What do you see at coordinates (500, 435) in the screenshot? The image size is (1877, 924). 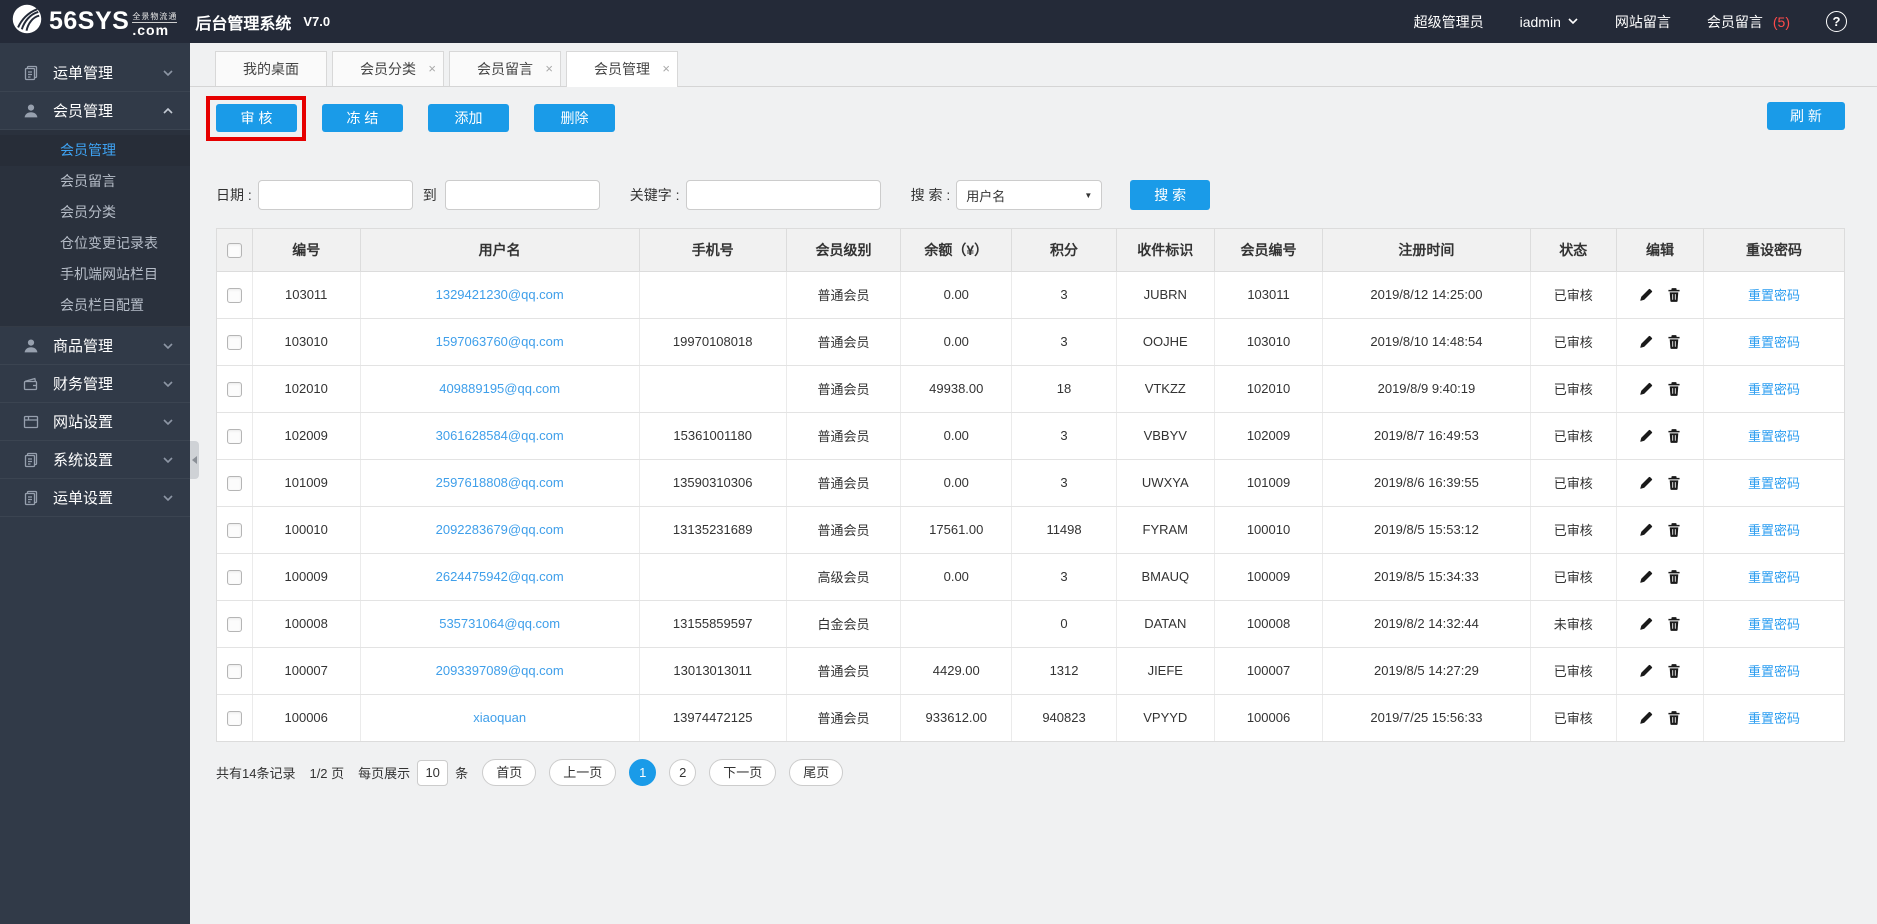 I see `username-link: 3061628584@qq.com` at bounding box center [500, 435].